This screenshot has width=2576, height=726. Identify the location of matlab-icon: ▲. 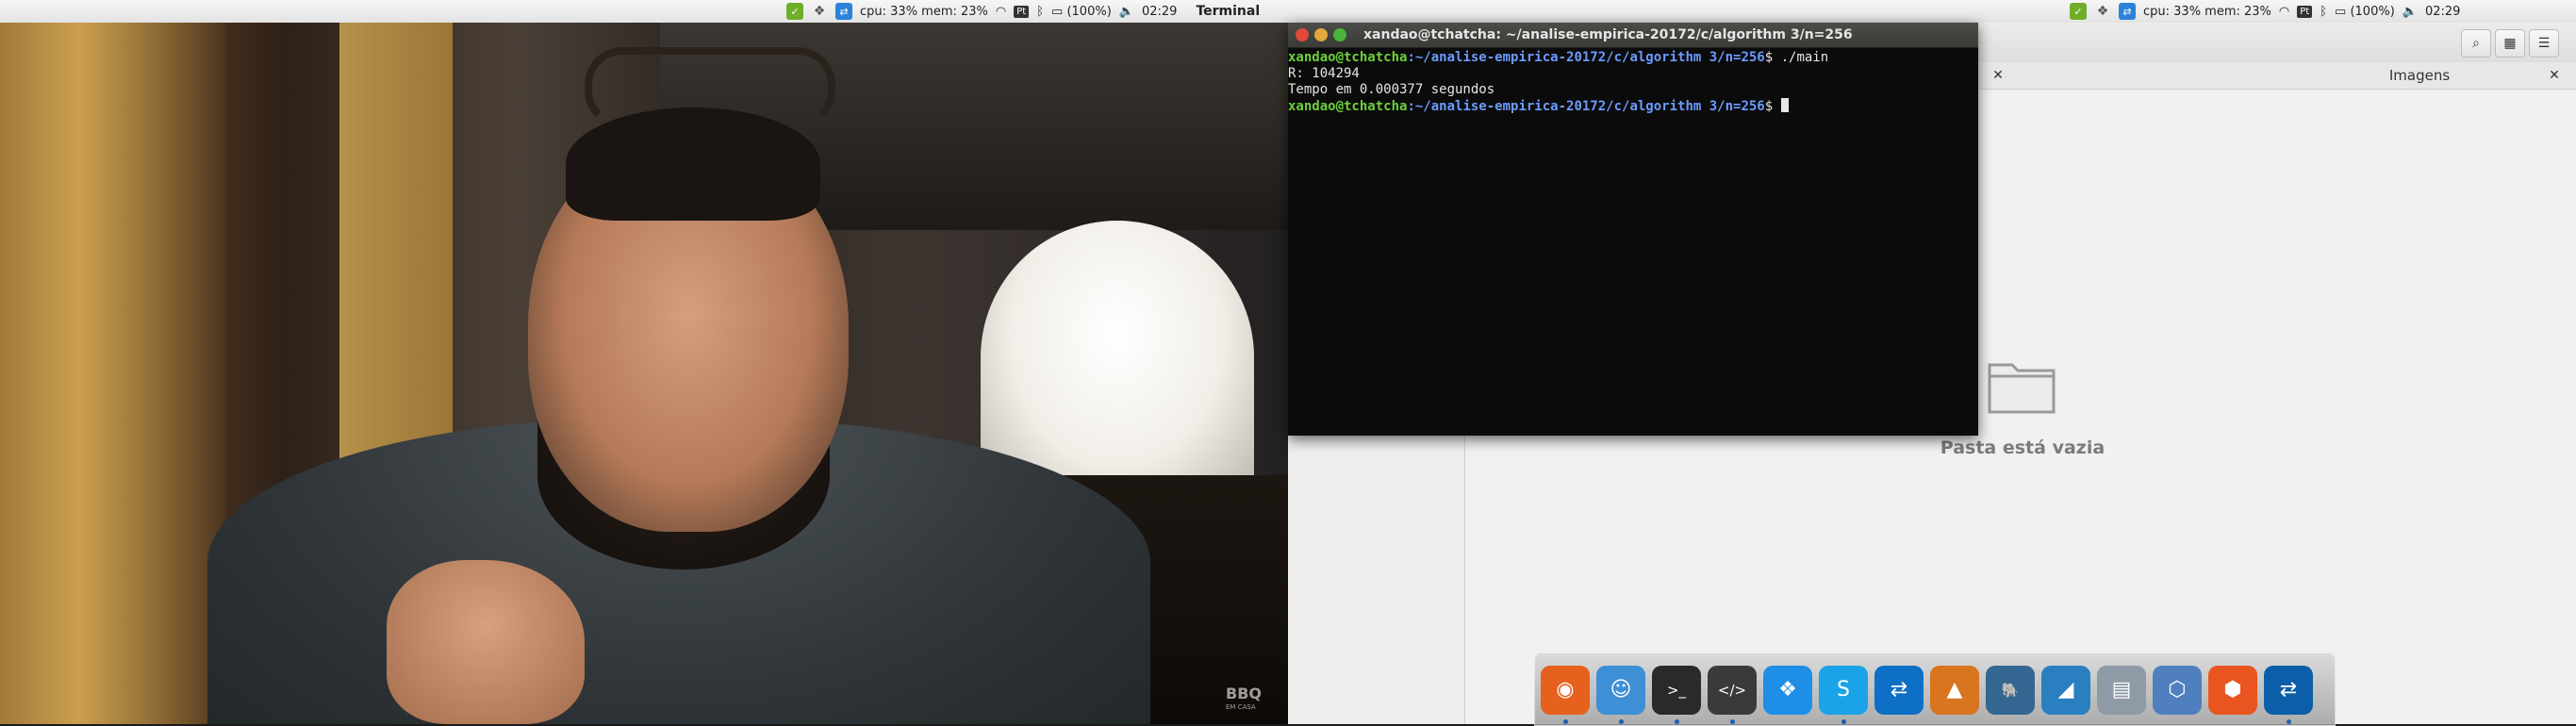
(1954, 689).